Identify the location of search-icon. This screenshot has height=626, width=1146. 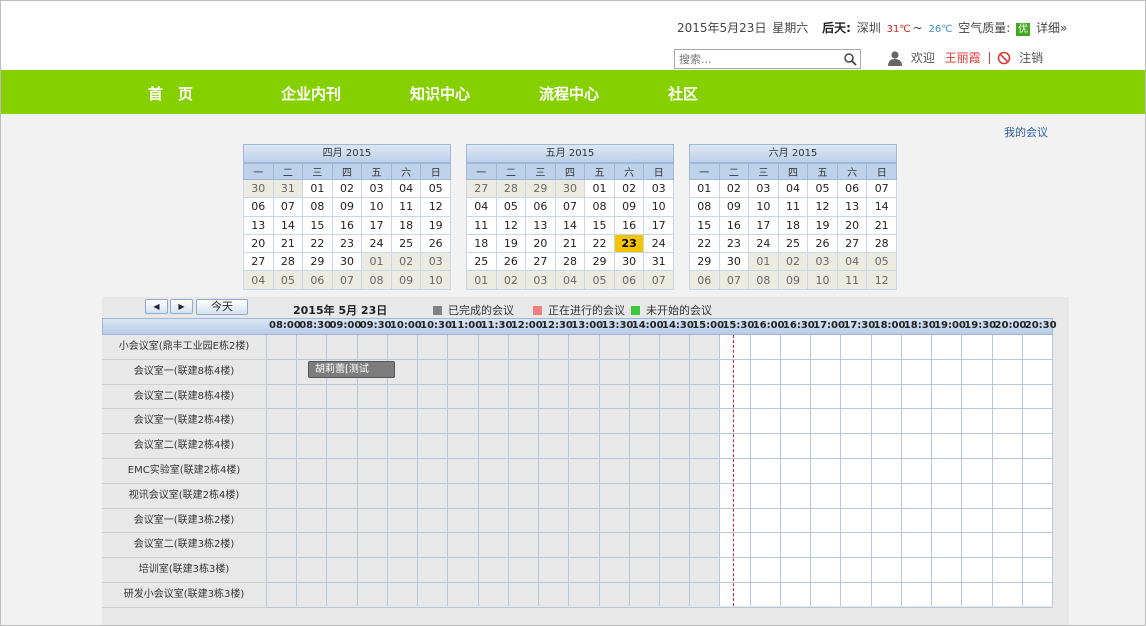
(850, 59).